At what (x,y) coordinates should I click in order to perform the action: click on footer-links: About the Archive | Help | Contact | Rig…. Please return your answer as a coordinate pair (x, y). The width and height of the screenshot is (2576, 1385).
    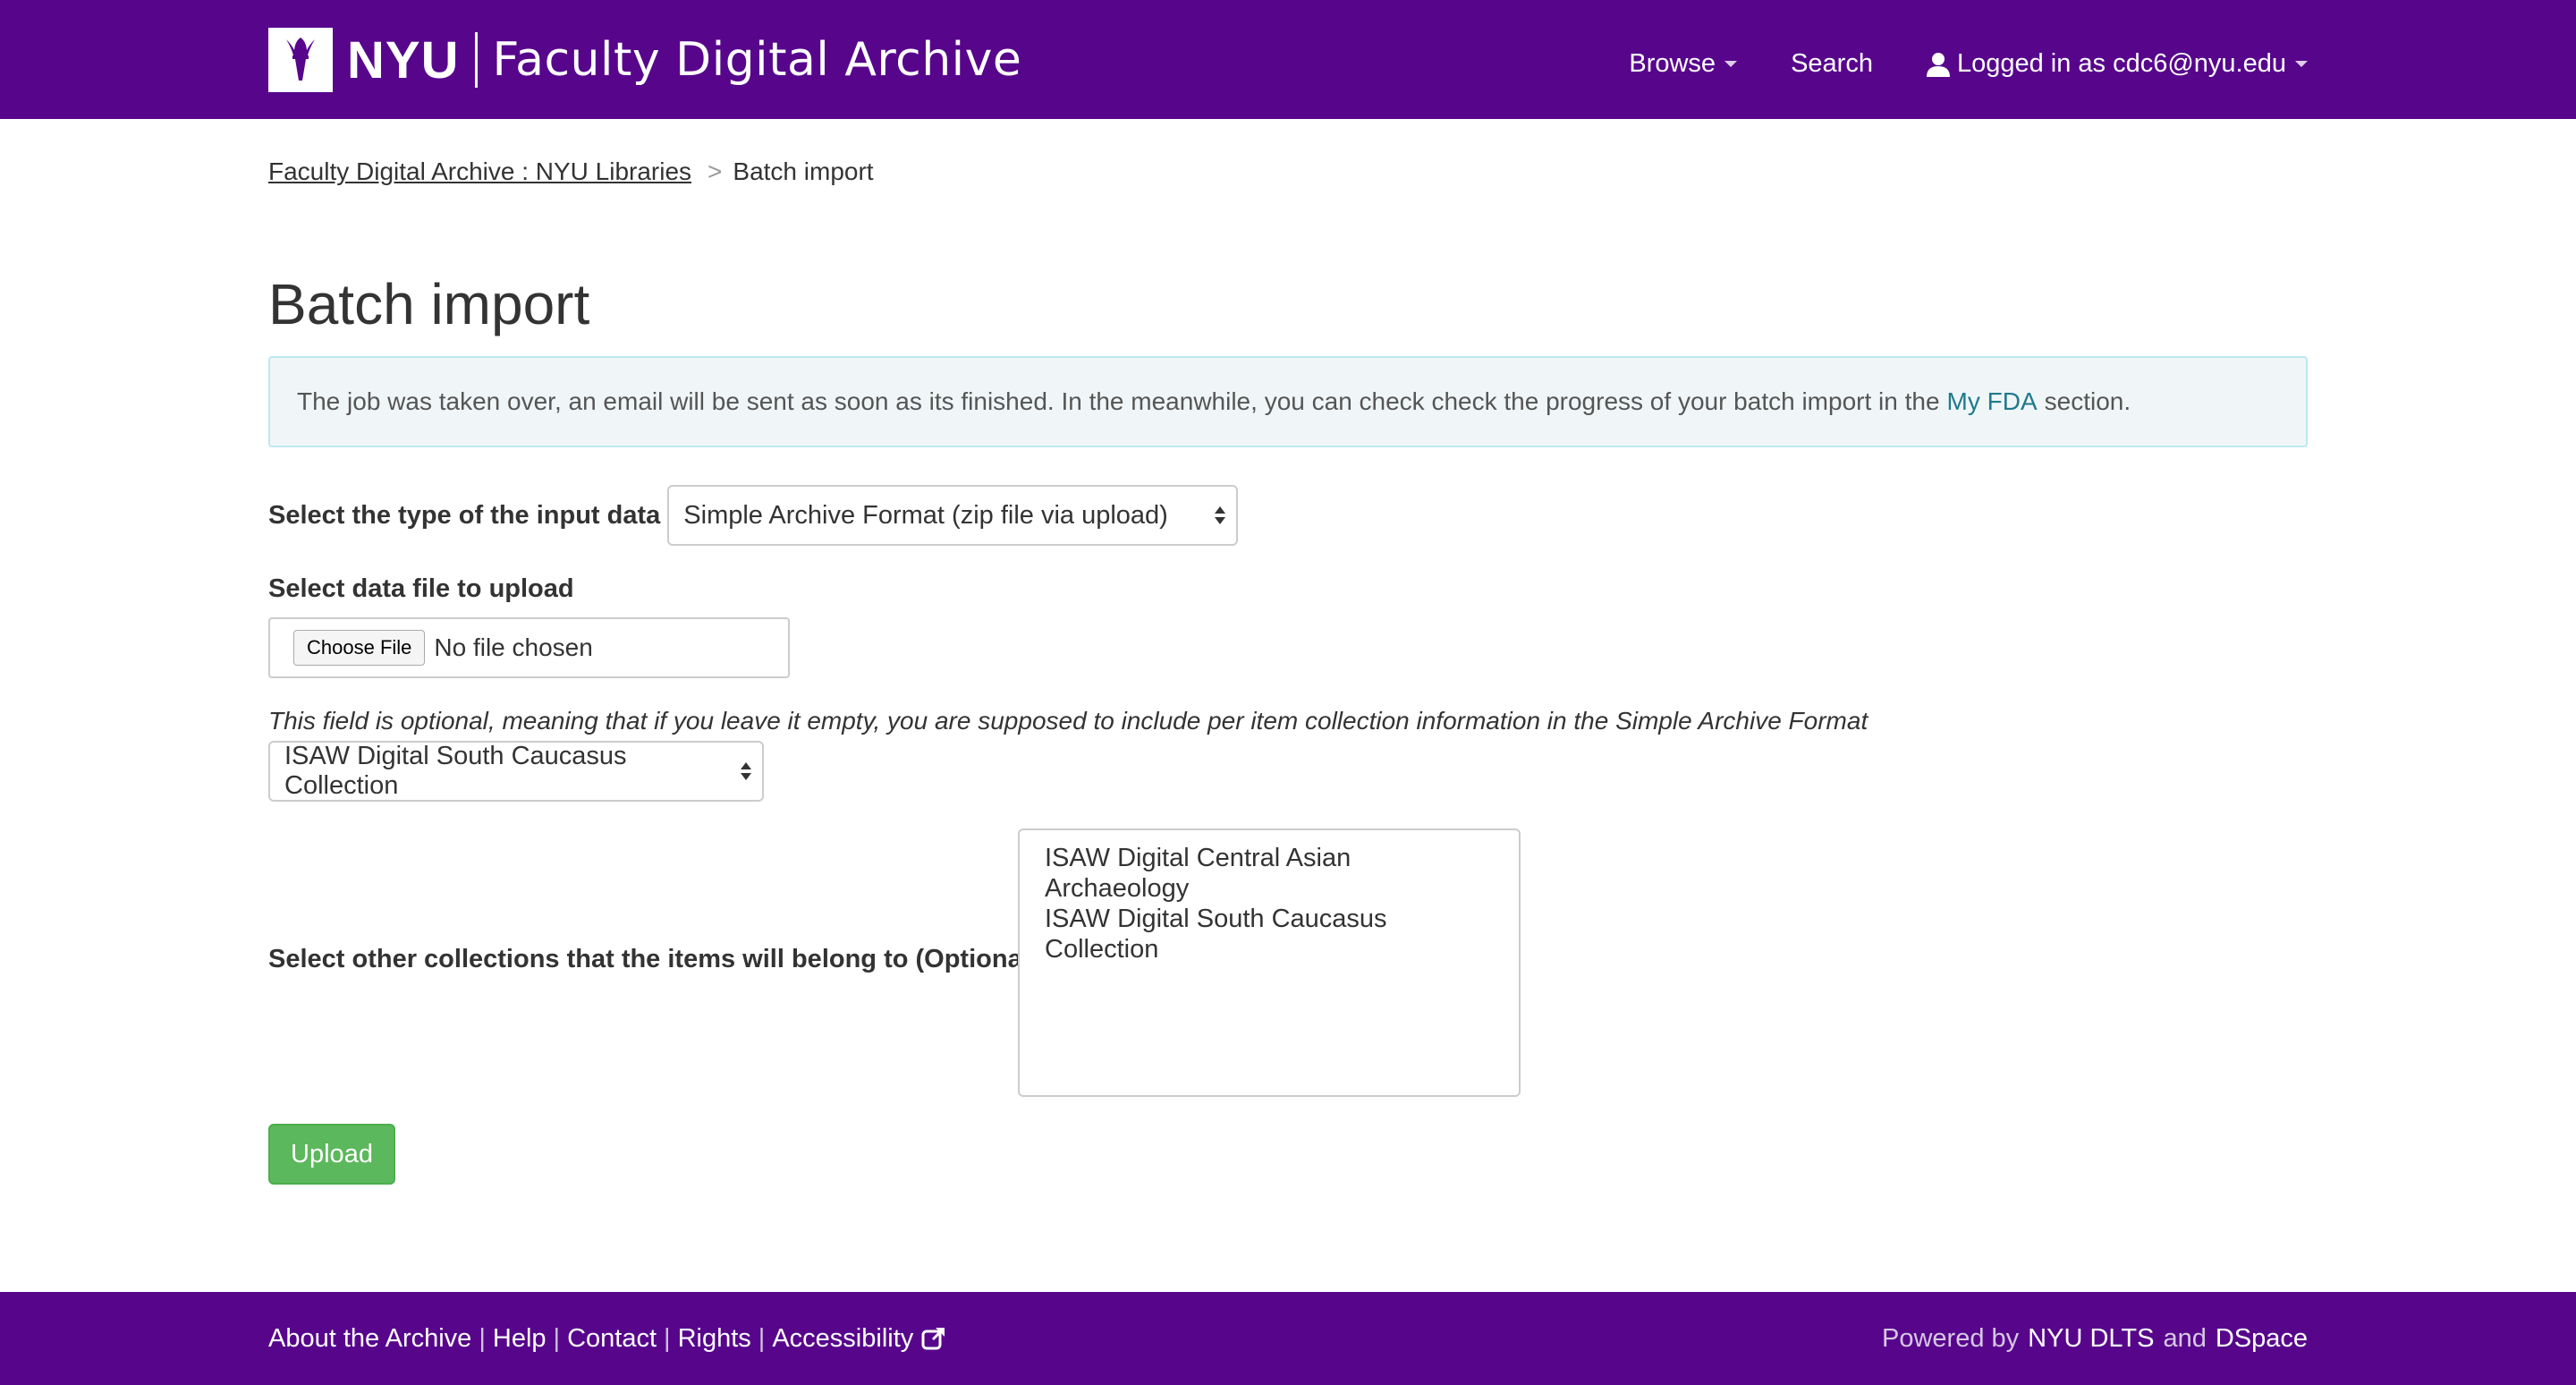
    Looking at the image, I should click on (607, 1338).